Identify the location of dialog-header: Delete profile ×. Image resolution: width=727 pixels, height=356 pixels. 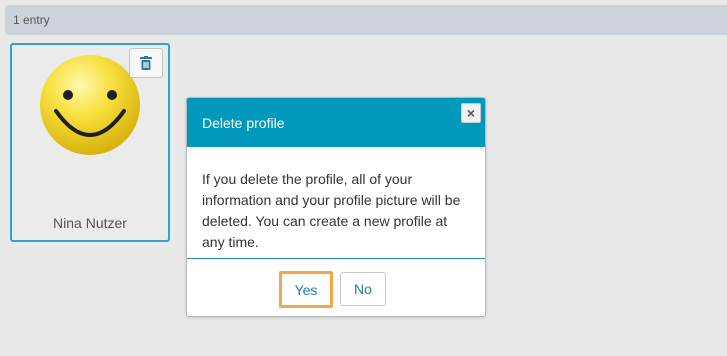
(336, 122).